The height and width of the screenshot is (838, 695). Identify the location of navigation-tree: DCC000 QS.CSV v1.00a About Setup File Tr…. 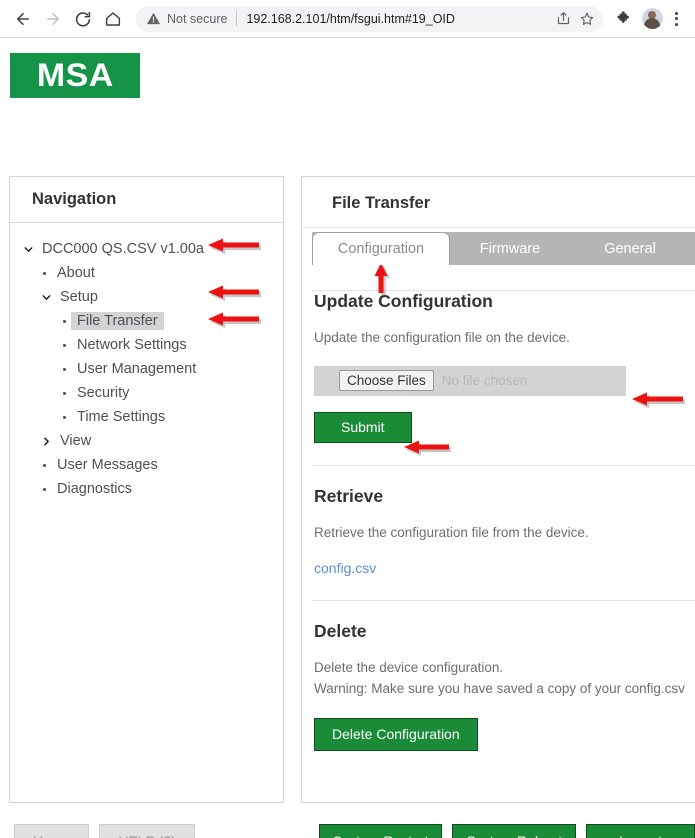
(146, 362).